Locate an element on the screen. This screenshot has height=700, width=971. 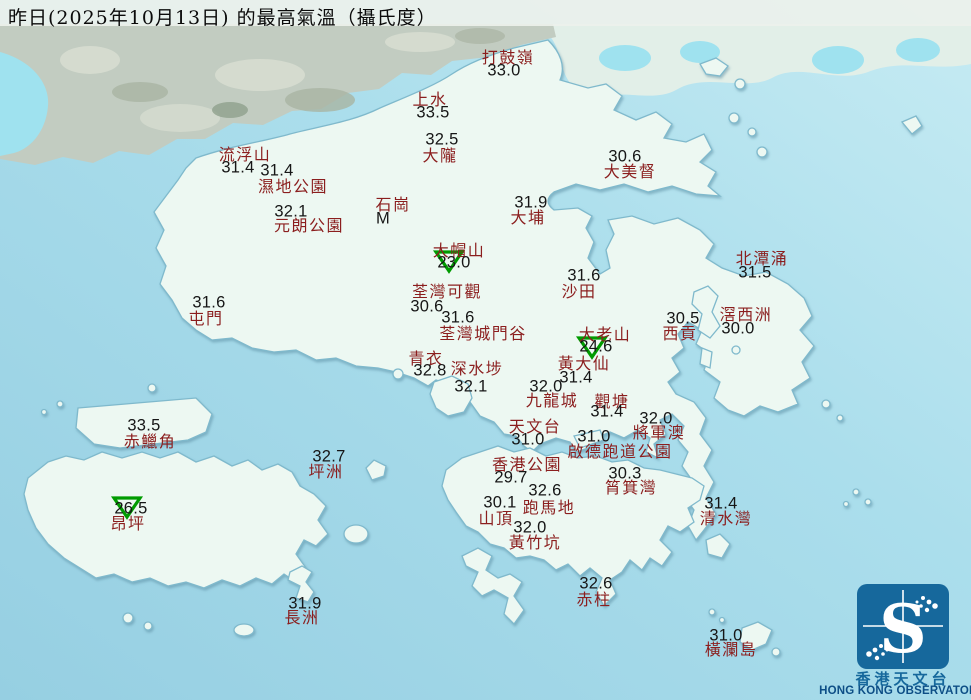
station-value: 30.0 is located at coordinates (738, 328).